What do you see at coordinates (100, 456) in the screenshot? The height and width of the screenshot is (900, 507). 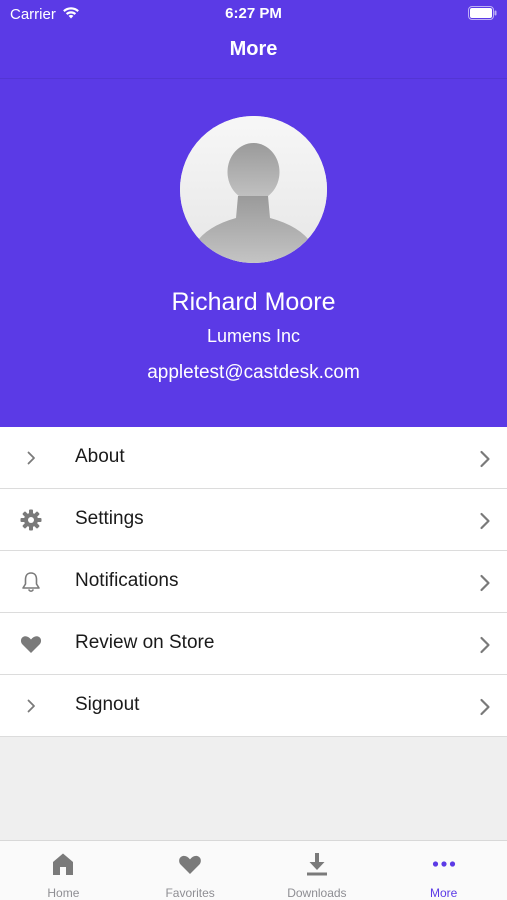 I see `menu-item-label: About` at bounding box center [100, 456].